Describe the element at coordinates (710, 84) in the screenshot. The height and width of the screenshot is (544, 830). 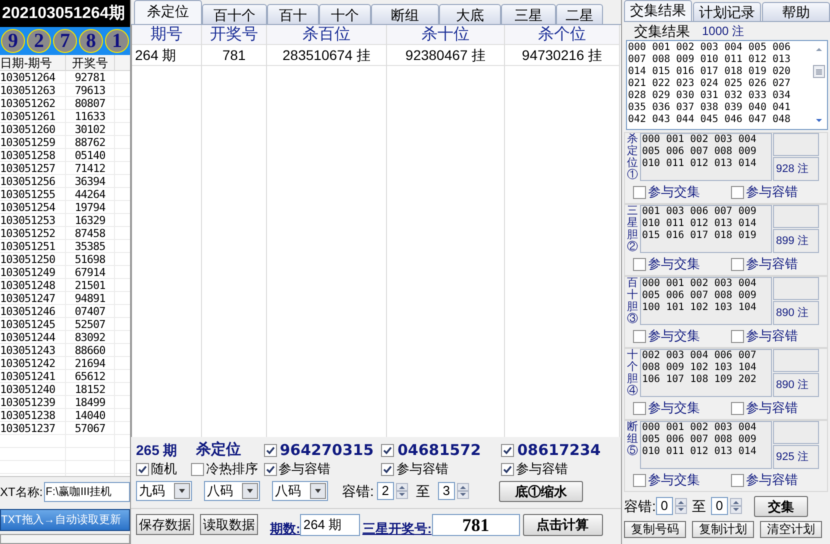
I see `number-line: 021 022 023 024 025 026 027` at that location.